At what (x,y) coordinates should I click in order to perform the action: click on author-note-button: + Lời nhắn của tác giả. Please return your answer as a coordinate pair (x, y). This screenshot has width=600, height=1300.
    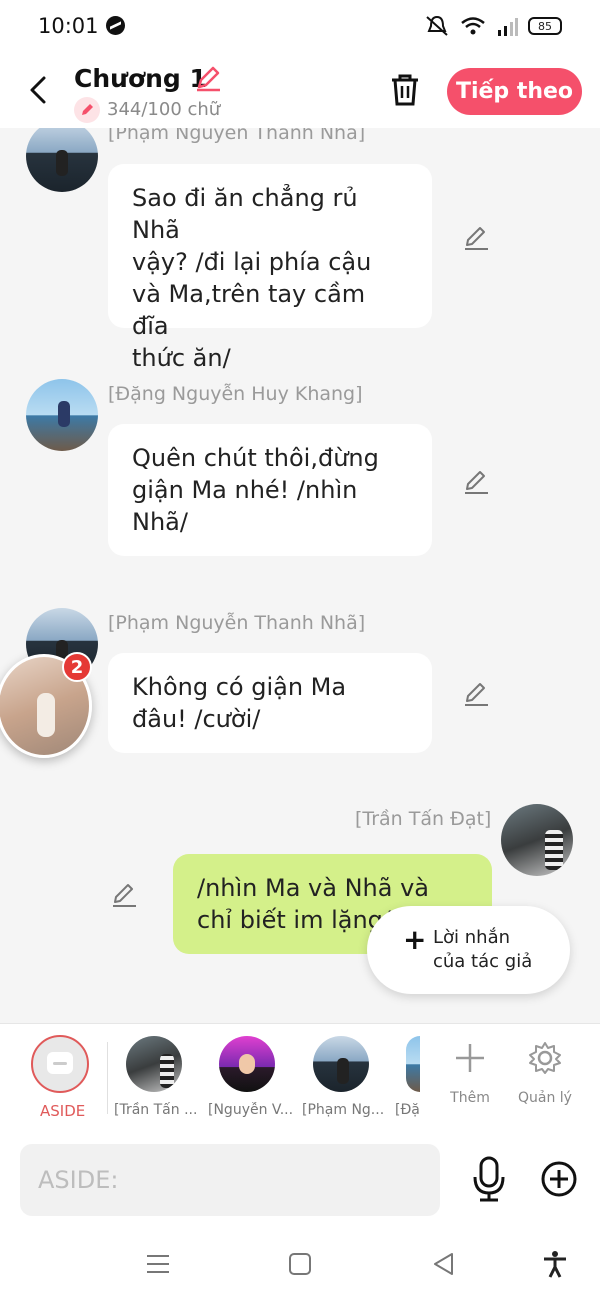
    Looking at the image, I should click on (468, 950).